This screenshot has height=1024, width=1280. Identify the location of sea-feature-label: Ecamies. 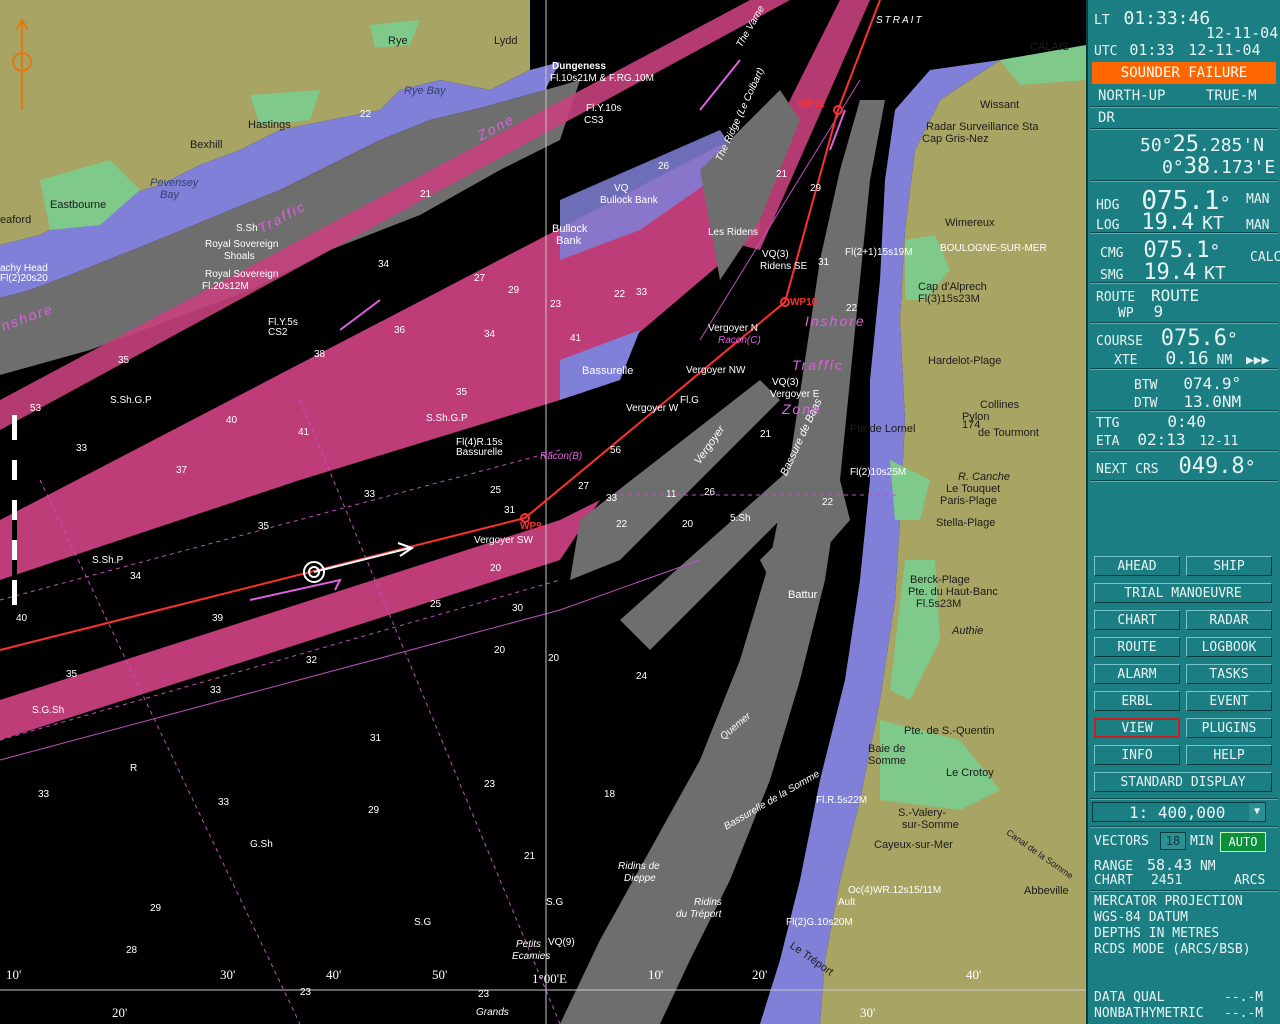
(531, 956).